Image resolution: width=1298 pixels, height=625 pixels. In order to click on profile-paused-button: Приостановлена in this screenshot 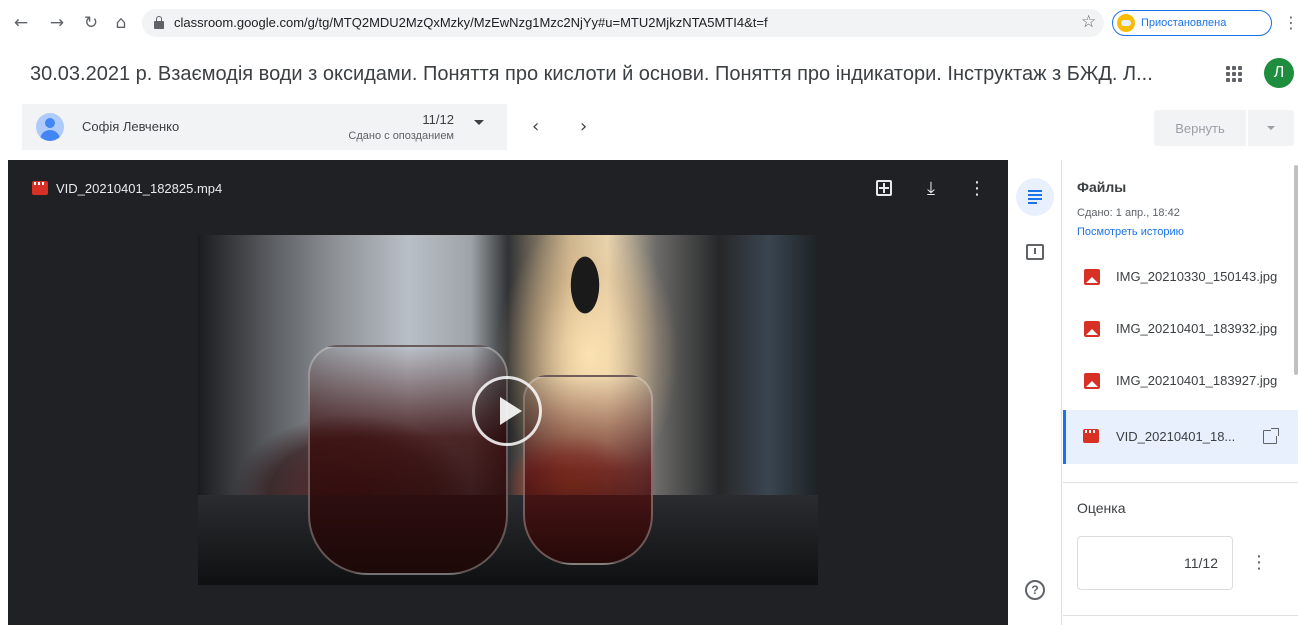, I will do `click(1192, 23)`.